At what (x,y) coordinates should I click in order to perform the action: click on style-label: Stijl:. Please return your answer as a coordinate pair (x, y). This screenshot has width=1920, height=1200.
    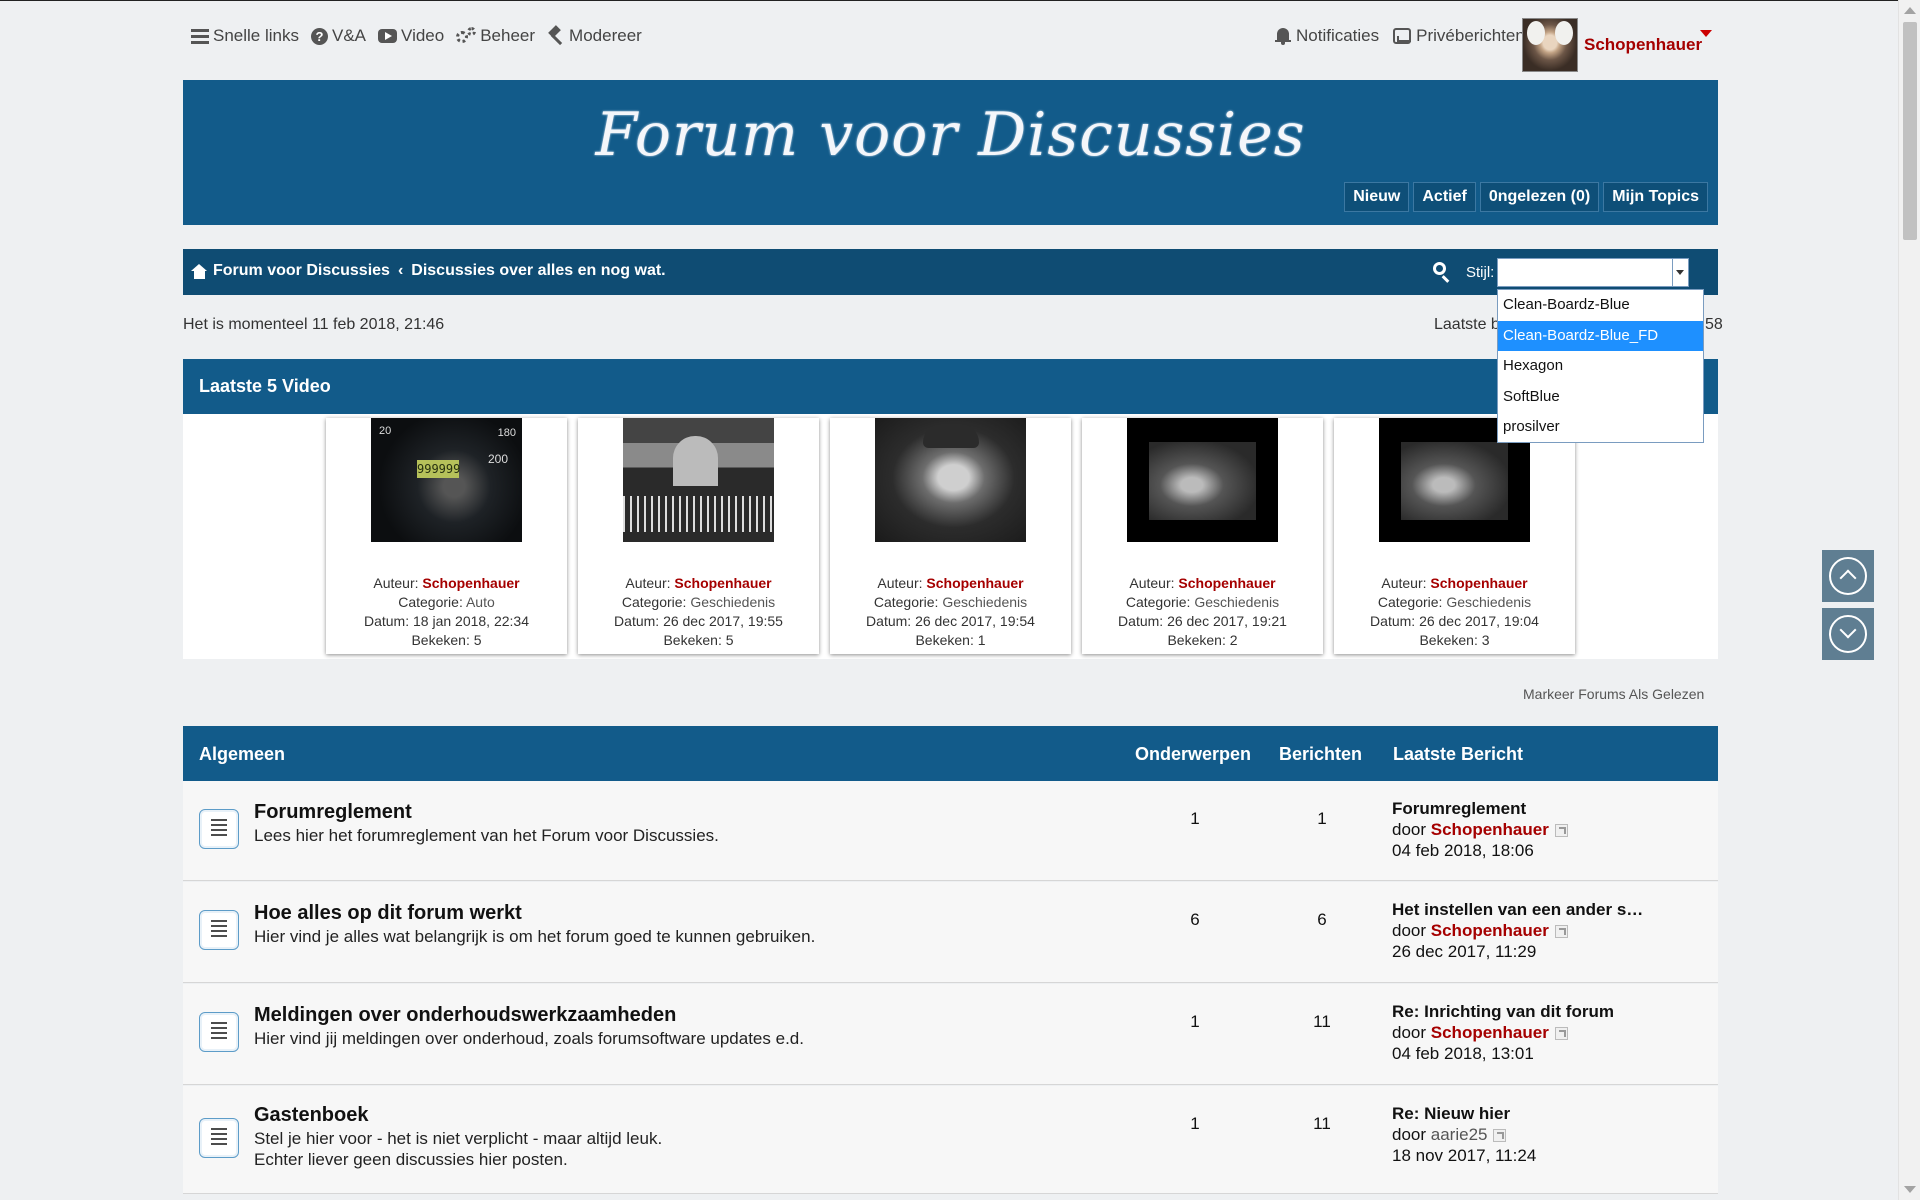
    Looking at the image, I should click on (1480, 272).